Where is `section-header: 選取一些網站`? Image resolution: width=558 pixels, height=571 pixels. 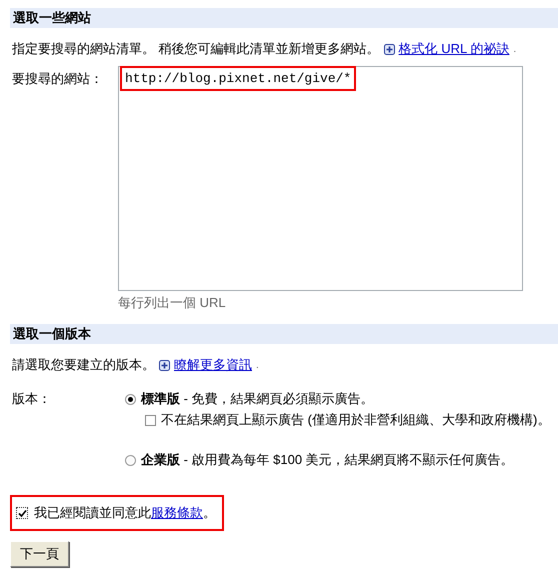 section-header: 選取一些網站 is located at coordinates (284, 18).